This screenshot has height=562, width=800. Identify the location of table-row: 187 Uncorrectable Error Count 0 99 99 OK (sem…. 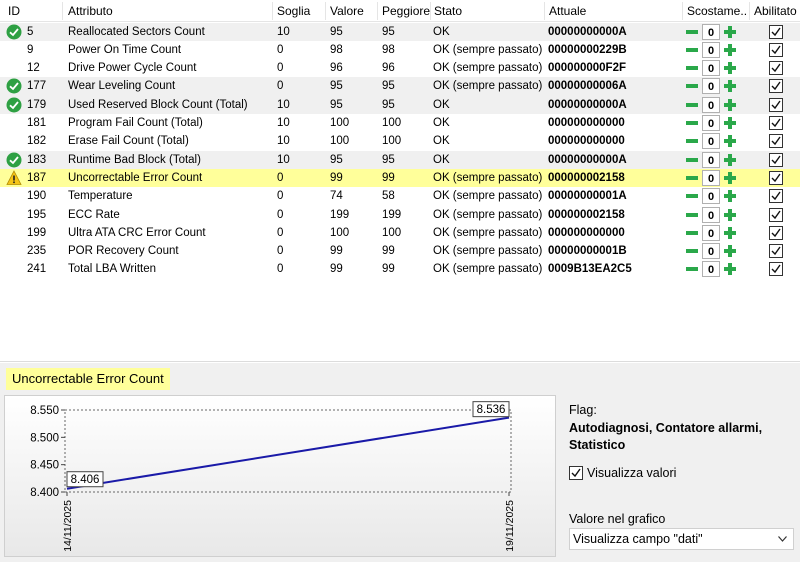
(400, 178).